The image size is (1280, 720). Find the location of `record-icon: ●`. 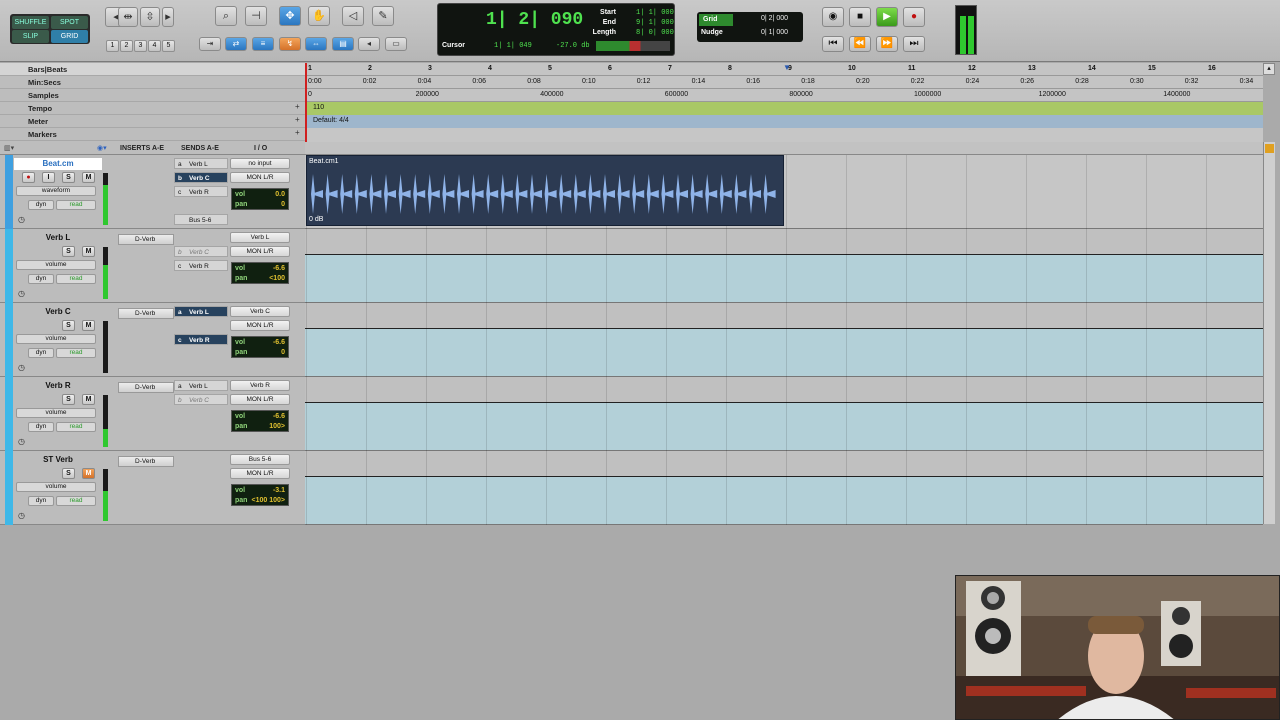

record-icon: ● is located at coordinates (914, 17).